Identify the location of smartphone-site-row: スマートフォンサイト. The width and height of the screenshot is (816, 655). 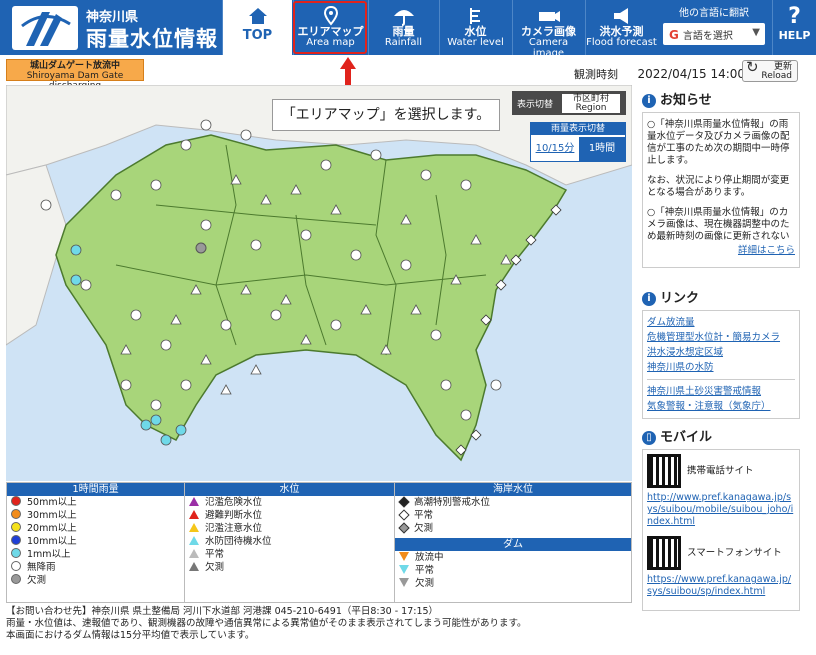
(721, 553).